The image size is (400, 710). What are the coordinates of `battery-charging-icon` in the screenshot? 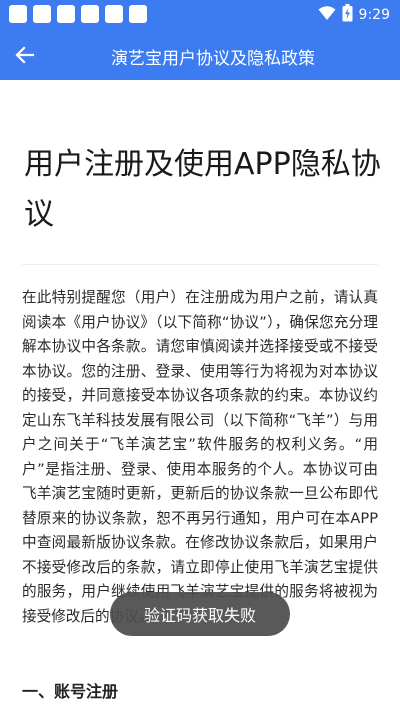 It's located at (347, 15).